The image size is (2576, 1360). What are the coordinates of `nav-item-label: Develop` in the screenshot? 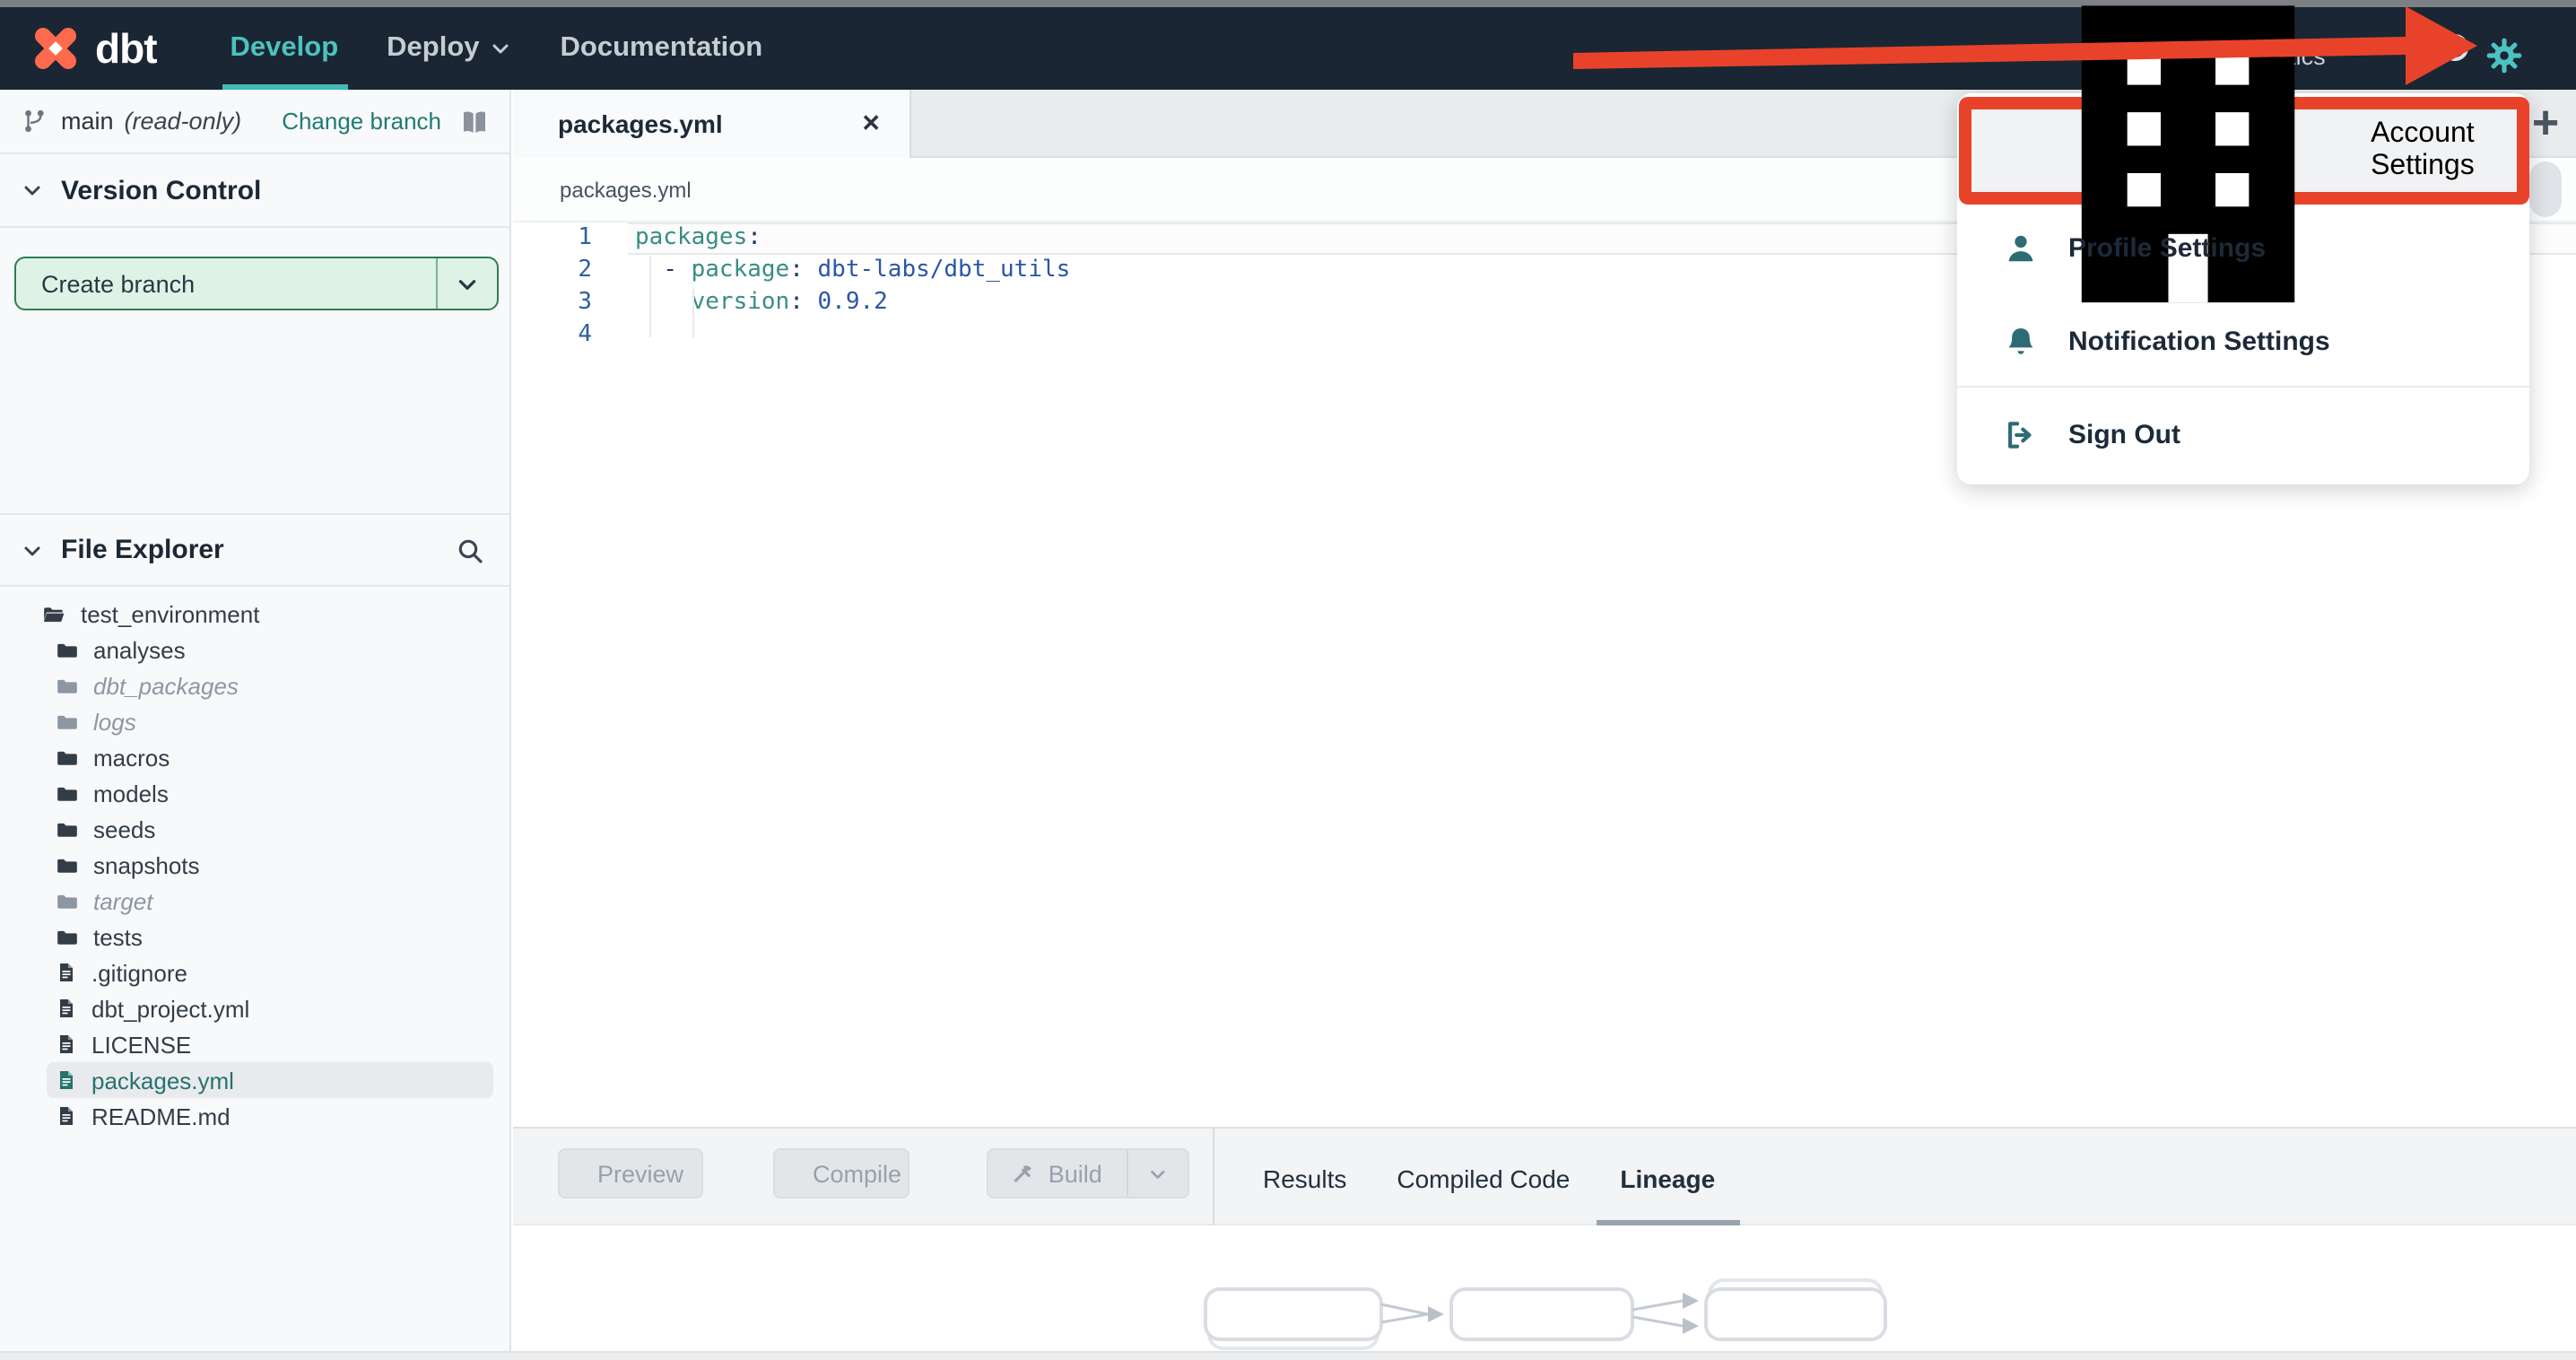 It's located at (284, 47).